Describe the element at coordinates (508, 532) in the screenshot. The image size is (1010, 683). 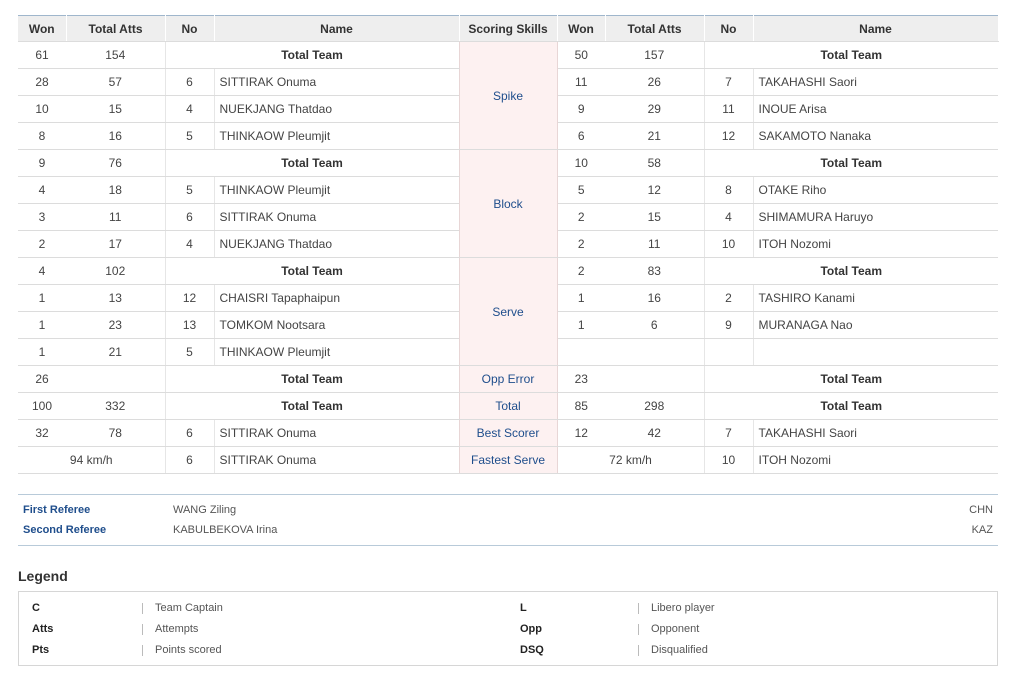
I see `second-referee-row: Second Referee KABULBEKOVA Irina KAZ` at that location.